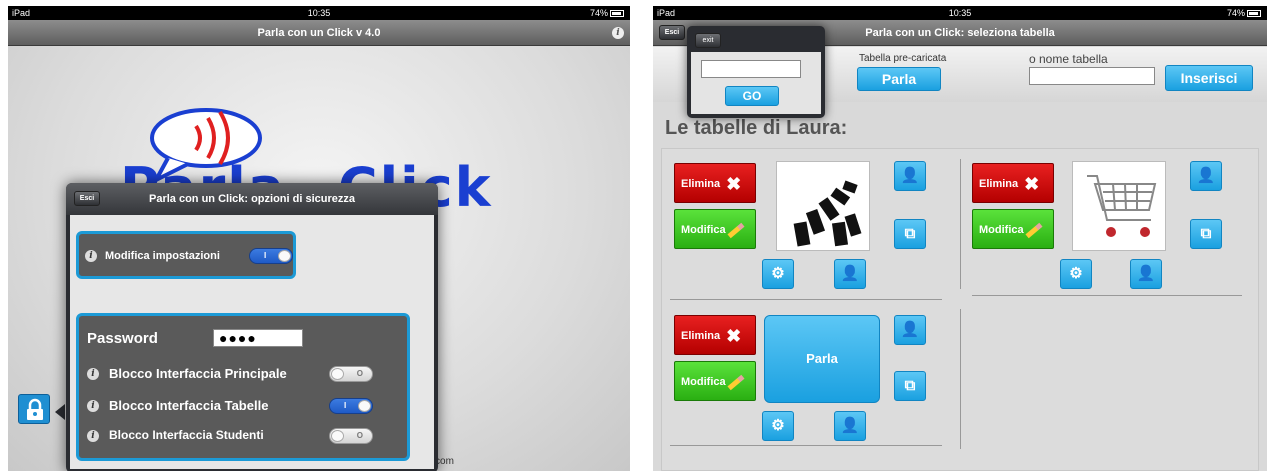 The height and width of the screenshot is (471, 1267). Describe the element at coordinates (1092, 76) in the screenshot. I see `table-name-input` at that location.